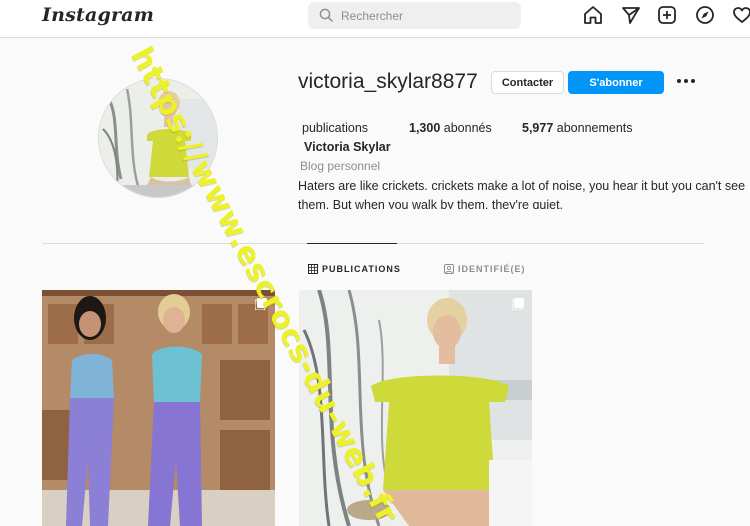 This screenshot has width=750, height=526. I want to click on profile-category: Blog personnel, so click(340, 166).